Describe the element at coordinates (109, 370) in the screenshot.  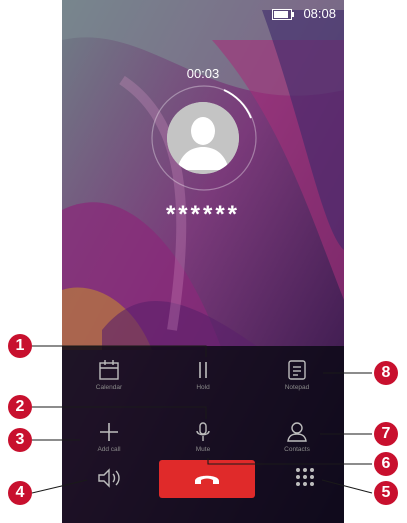
I see `calendar-icon` at that location.